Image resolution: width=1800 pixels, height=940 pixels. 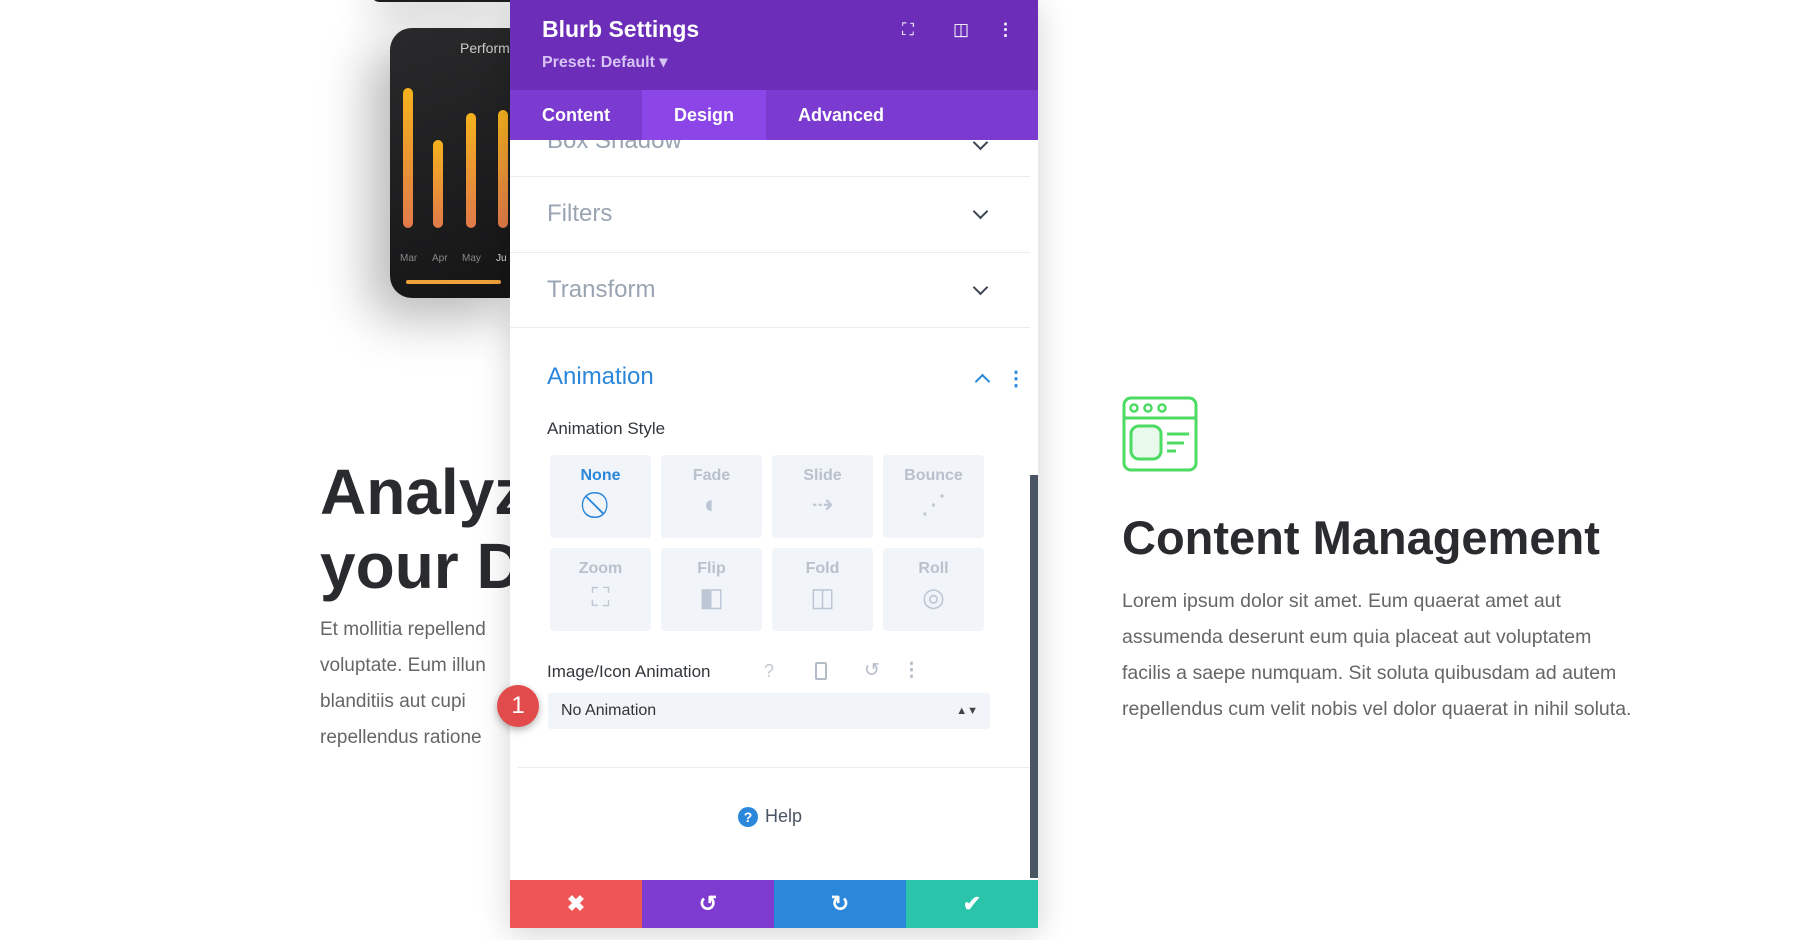 I want to click on phone-mockup: Perform Mar Apr May Ju, so click(x=460, y=163).